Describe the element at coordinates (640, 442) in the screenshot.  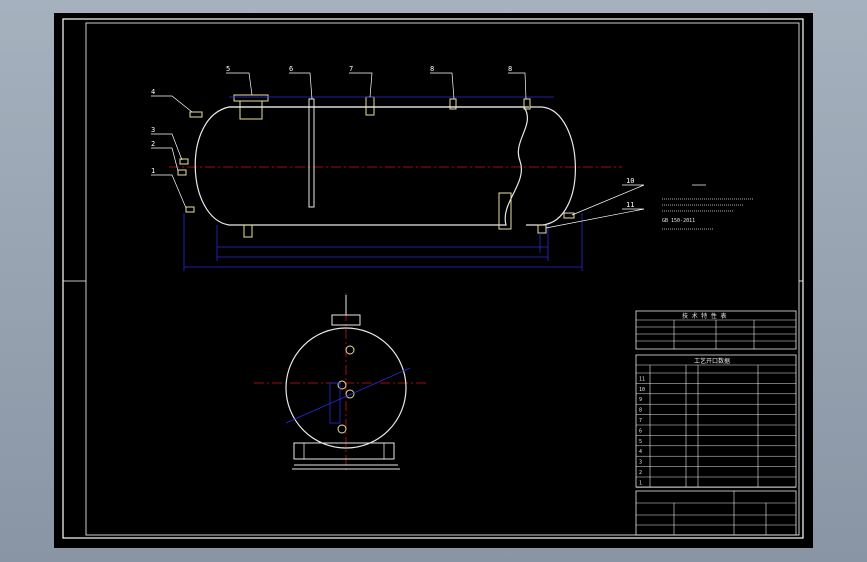
I see `nozzle-row-number: 5` at that location.